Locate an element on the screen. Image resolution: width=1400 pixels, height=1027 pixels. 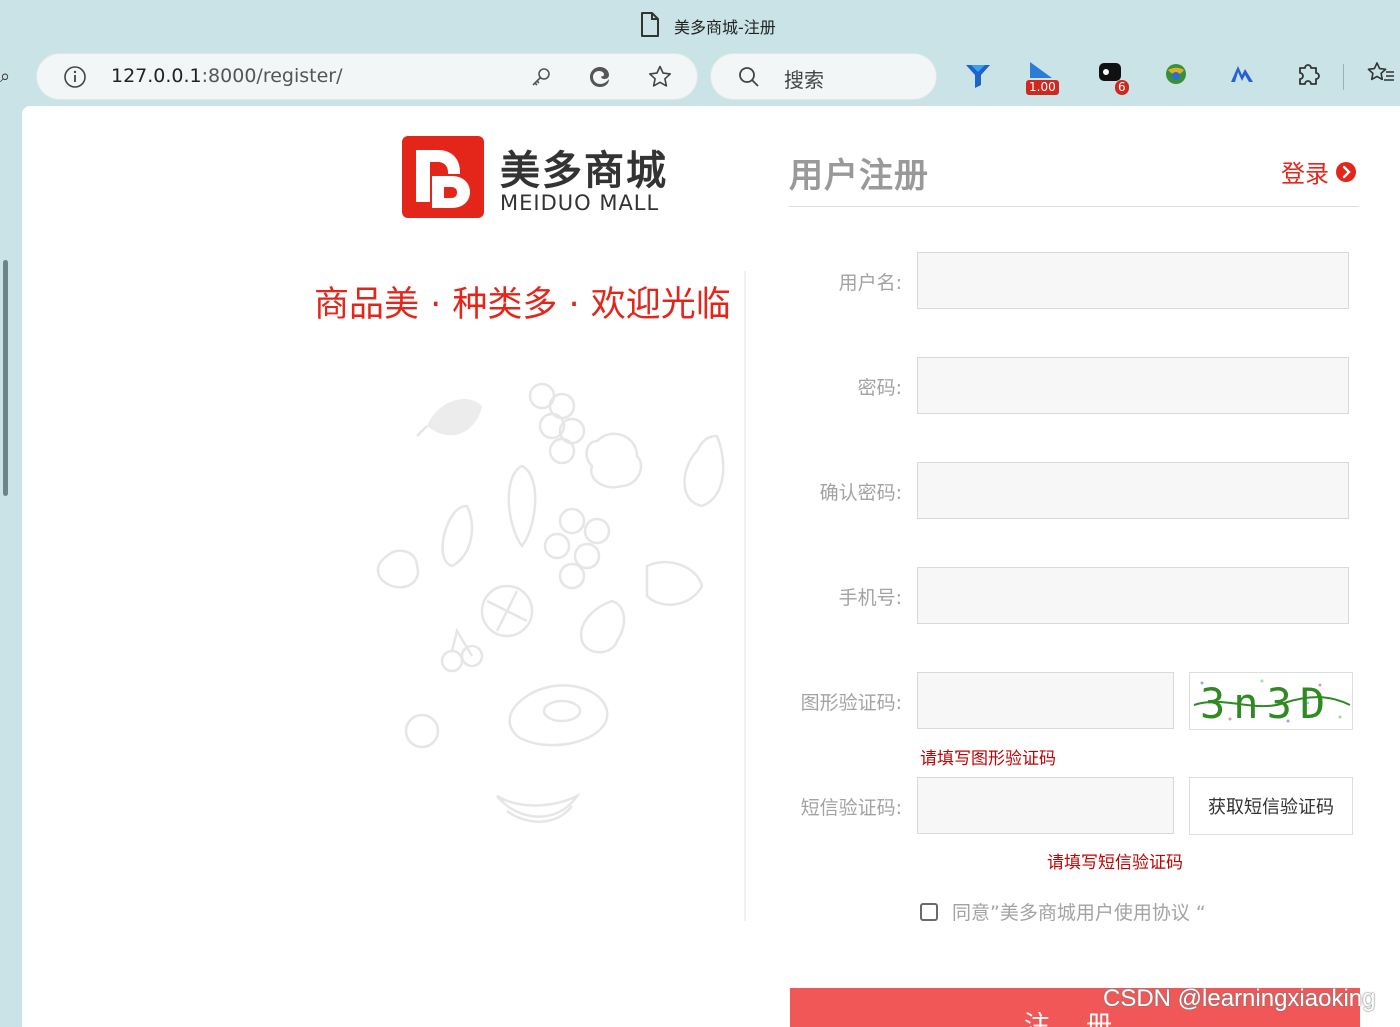
site-info-icon is located at coordinates (75, 77).